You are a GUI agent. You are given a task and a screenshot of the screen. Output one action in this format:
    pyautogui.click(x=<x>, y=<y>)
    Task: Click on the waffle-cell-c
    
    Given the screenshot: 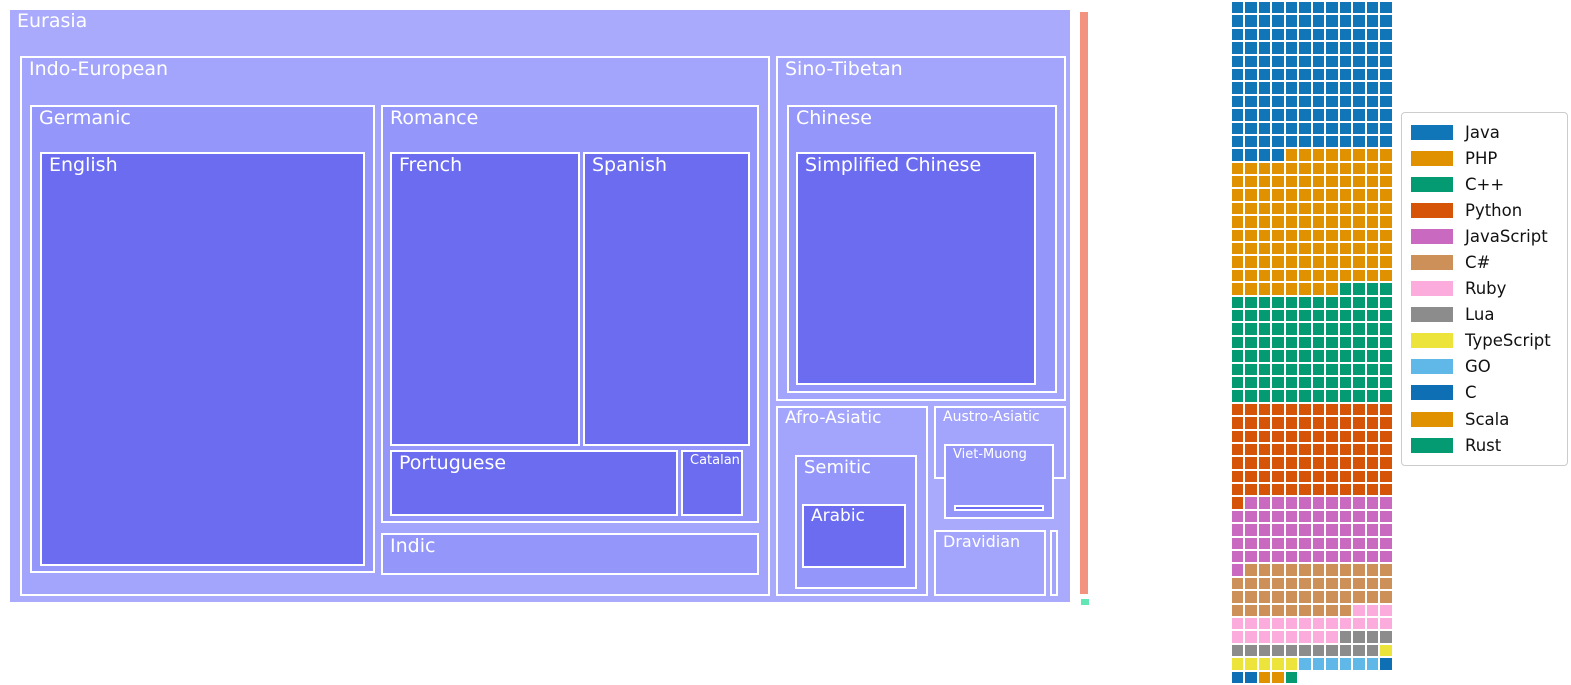 What is the action you would take?
    pyautogui.click(x=1386, y=664)
    